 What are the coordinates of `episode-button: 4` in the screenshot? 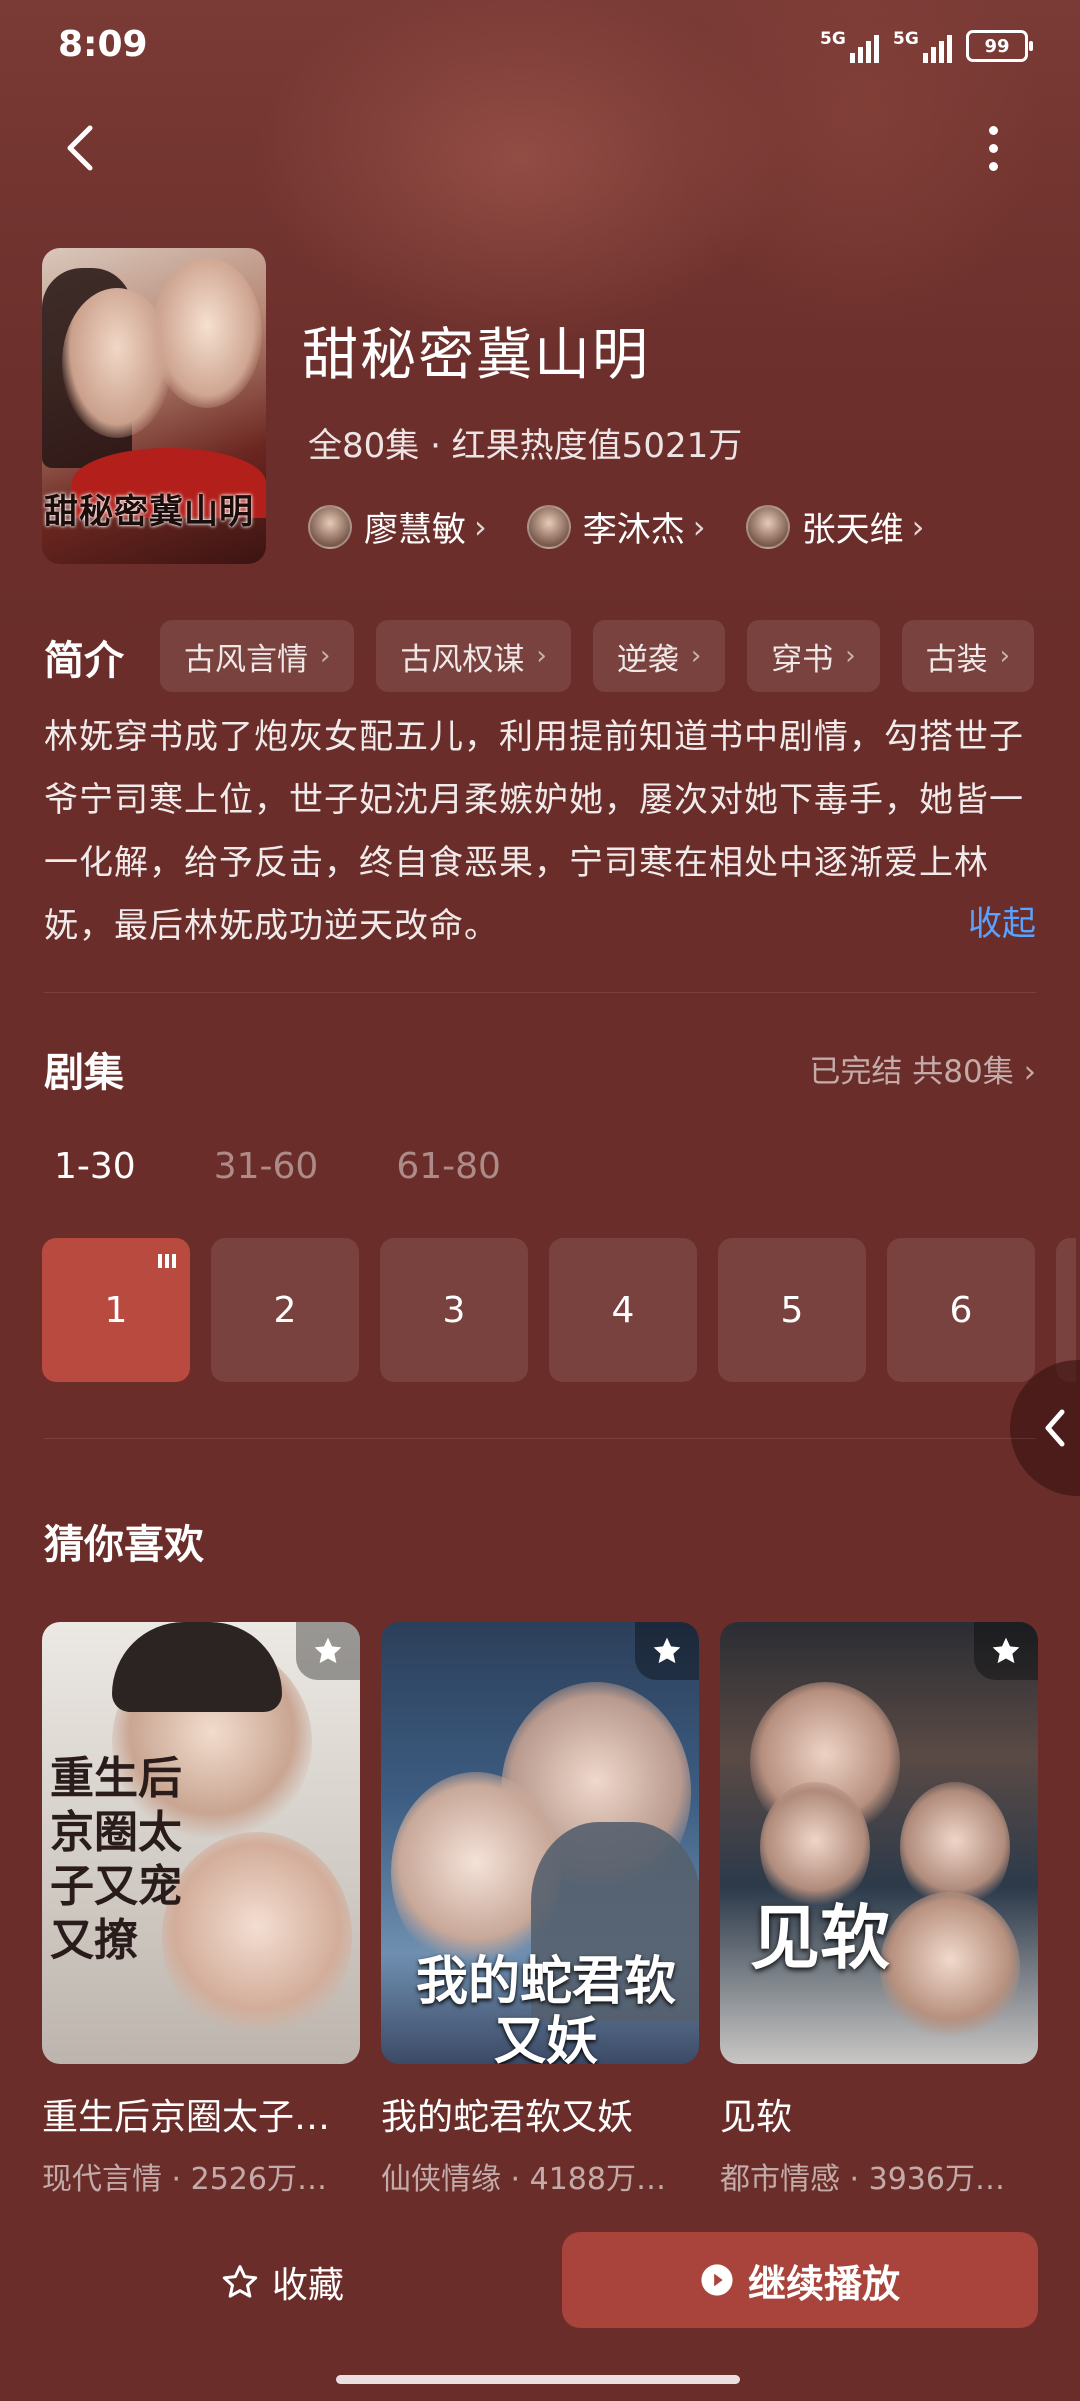 It's located at (623, 1310).